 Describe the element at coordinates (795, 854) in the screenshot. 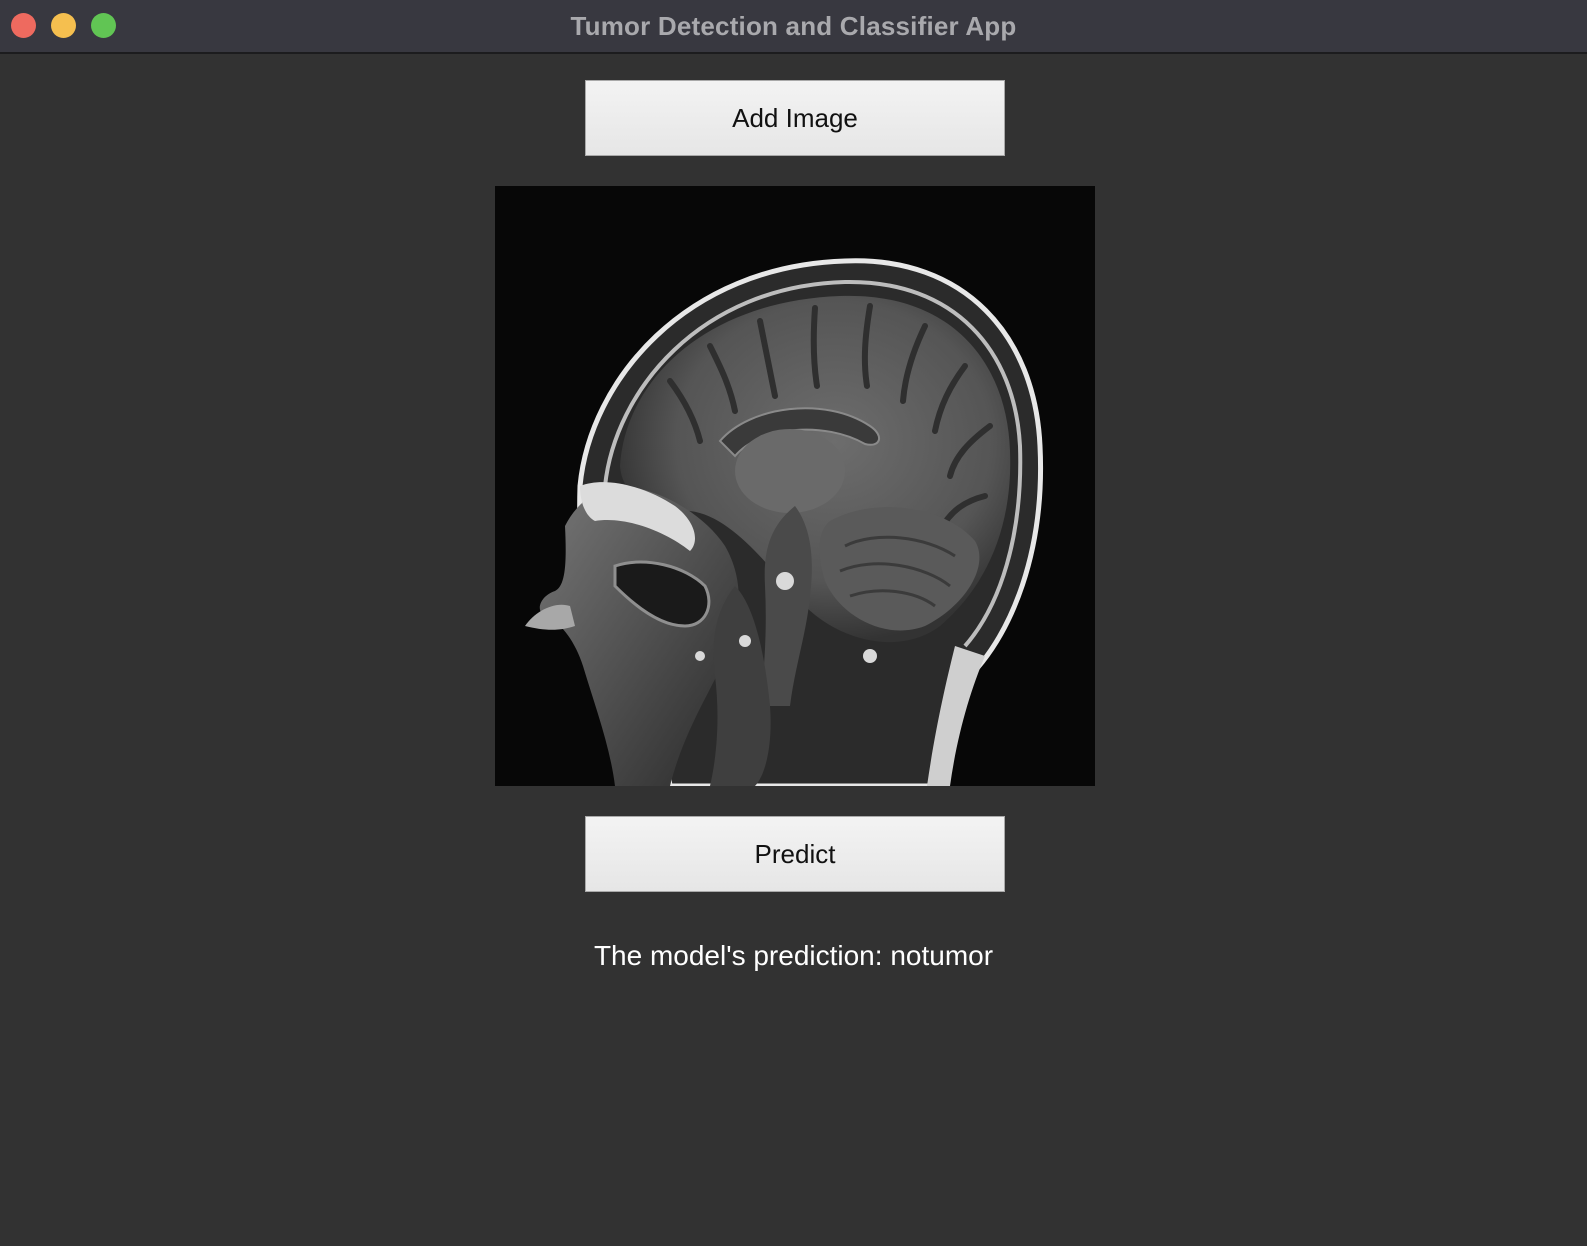

I see `predict-button: Predict` at that location.